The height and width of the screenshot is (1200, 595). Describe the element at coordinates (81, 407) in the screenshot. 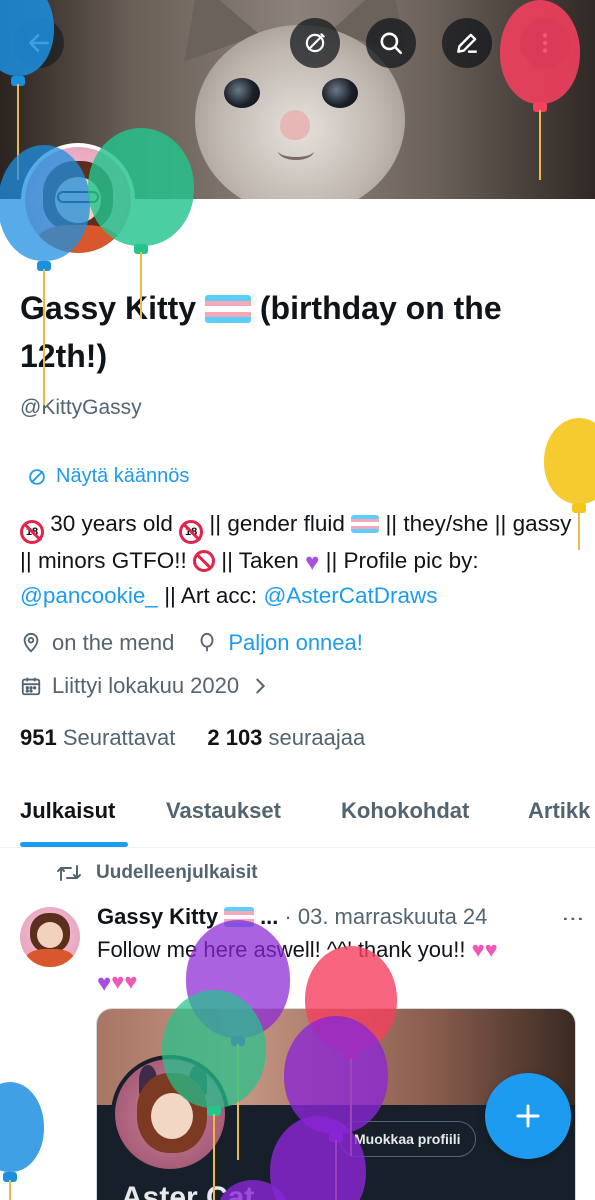

I see `profile-handle: @KittyGassy` at that location.